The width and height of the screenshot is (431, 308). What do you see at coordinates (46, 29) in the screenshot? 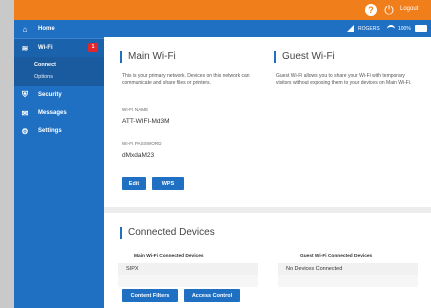
I see `sidebar-item-label: Home` at bounding box center [46, 29].